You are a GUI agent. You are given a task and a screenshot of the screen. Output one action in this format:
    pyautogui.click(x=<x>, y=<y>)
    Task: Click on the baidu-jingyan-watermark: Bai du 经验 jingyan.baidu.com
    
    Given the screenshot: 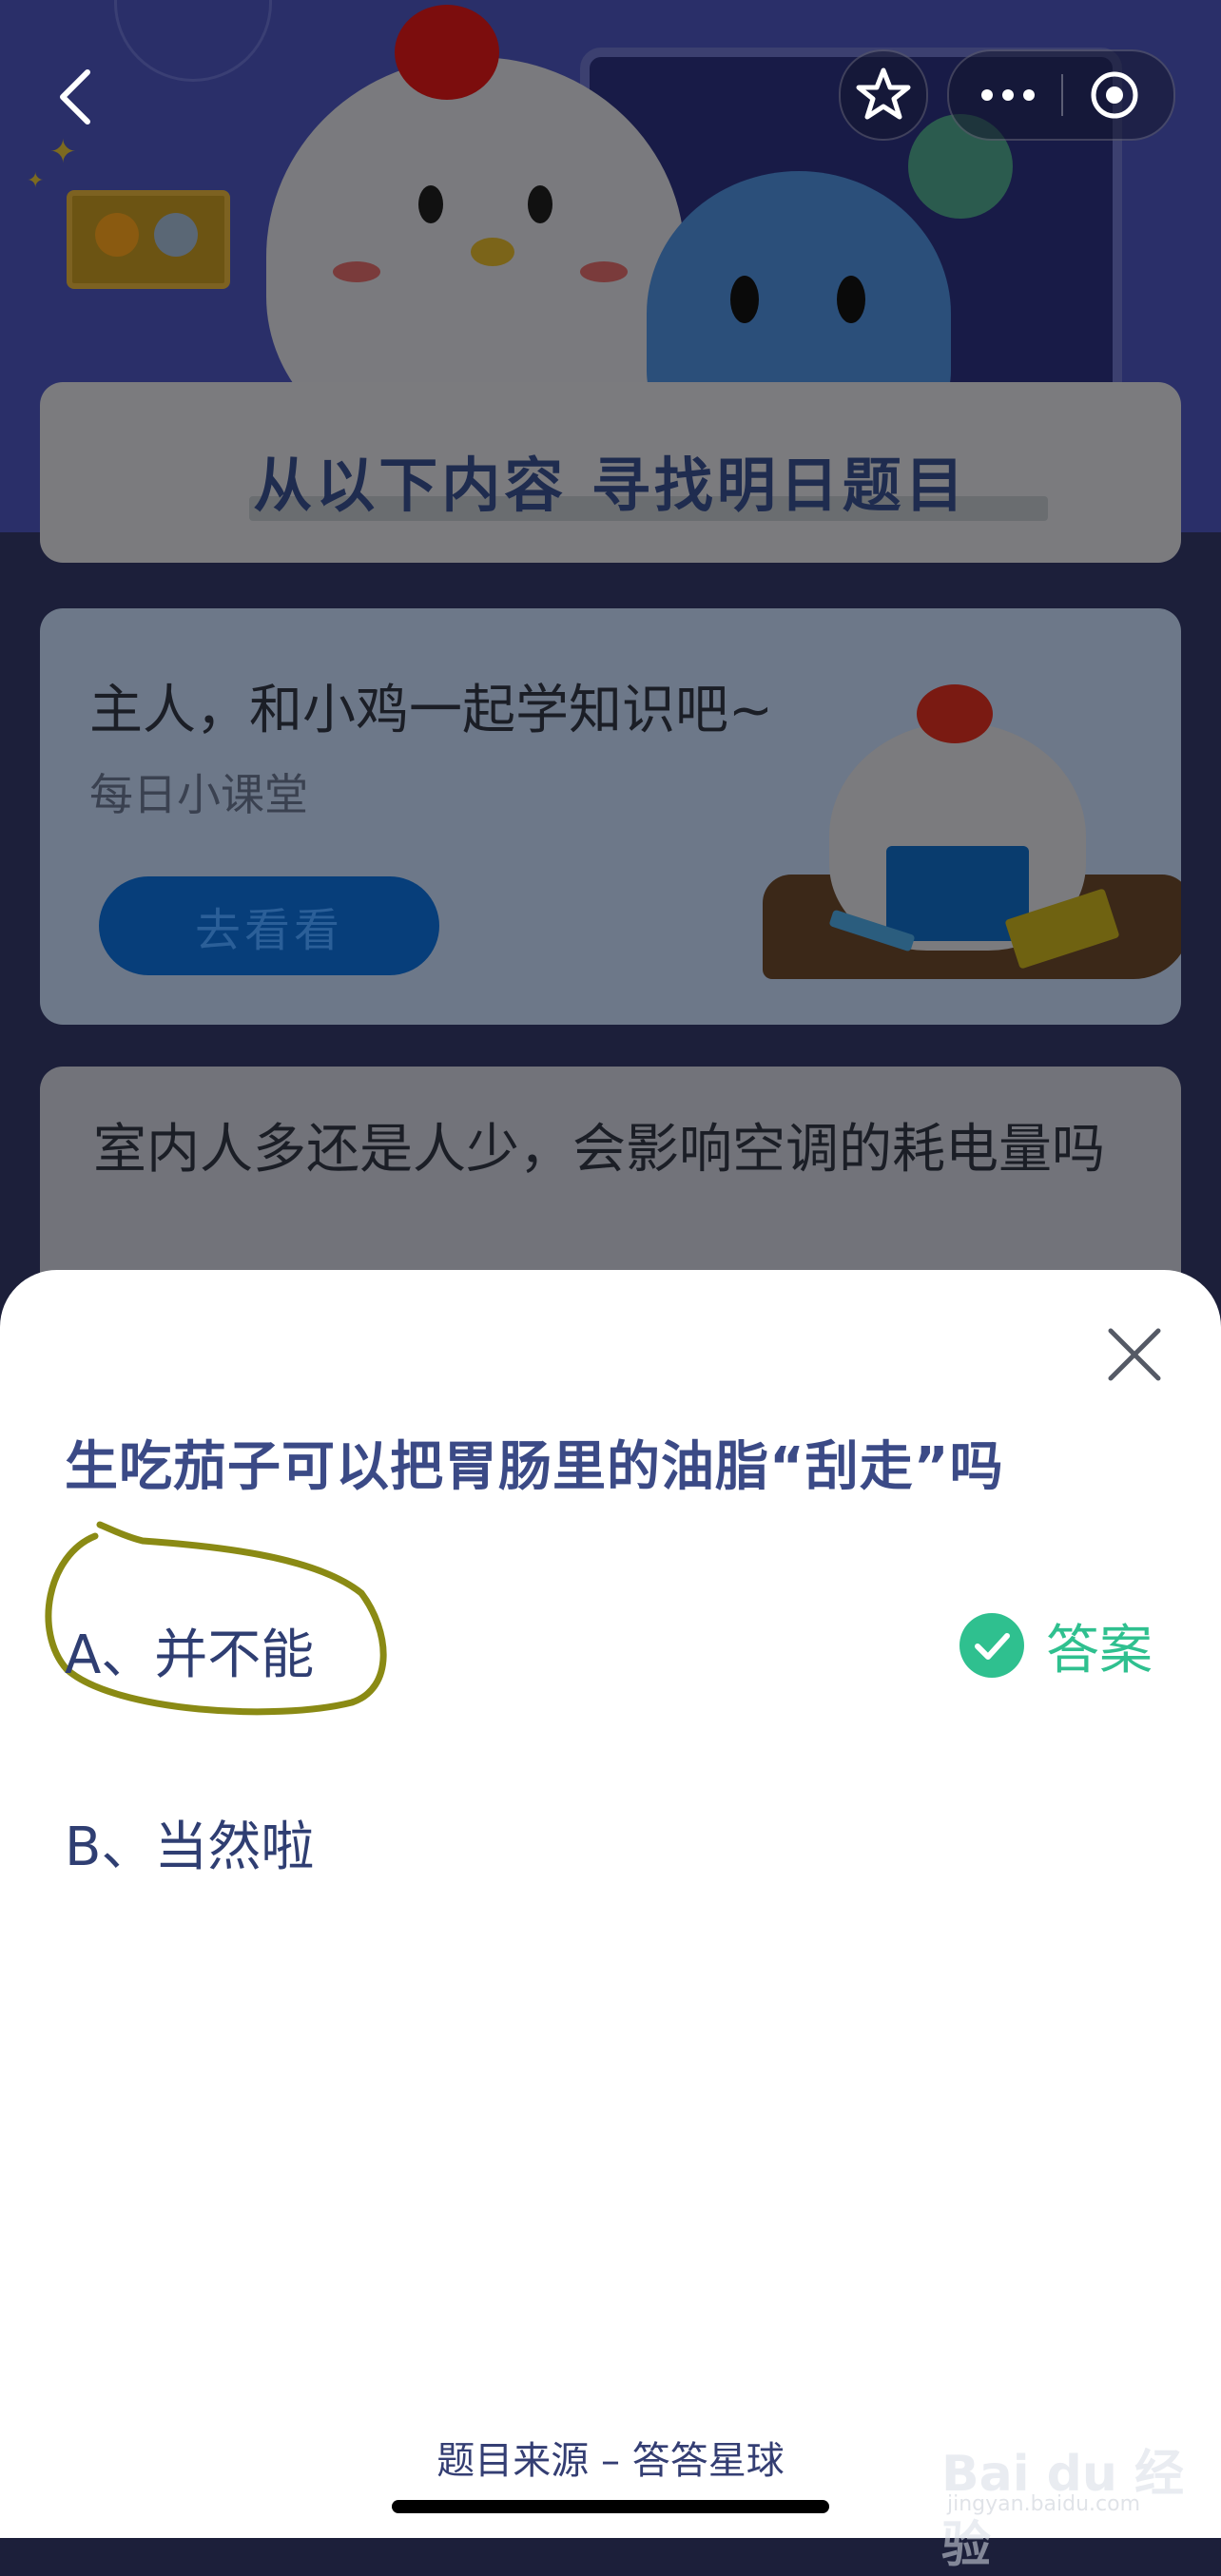 What is the action you would take?
    pyautogui.click(x=1065, y=2489)
    